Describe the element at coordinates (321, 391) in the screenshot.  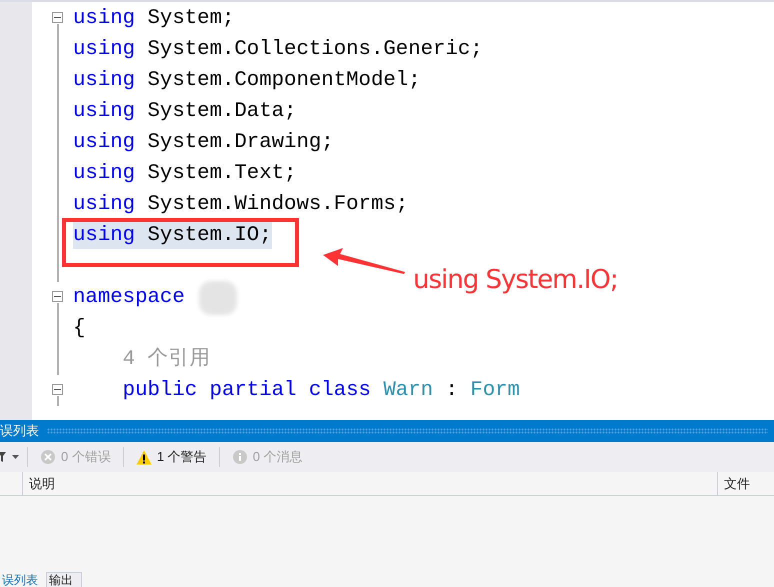
I see `code-line: public partial class Warn : Form` at that location.